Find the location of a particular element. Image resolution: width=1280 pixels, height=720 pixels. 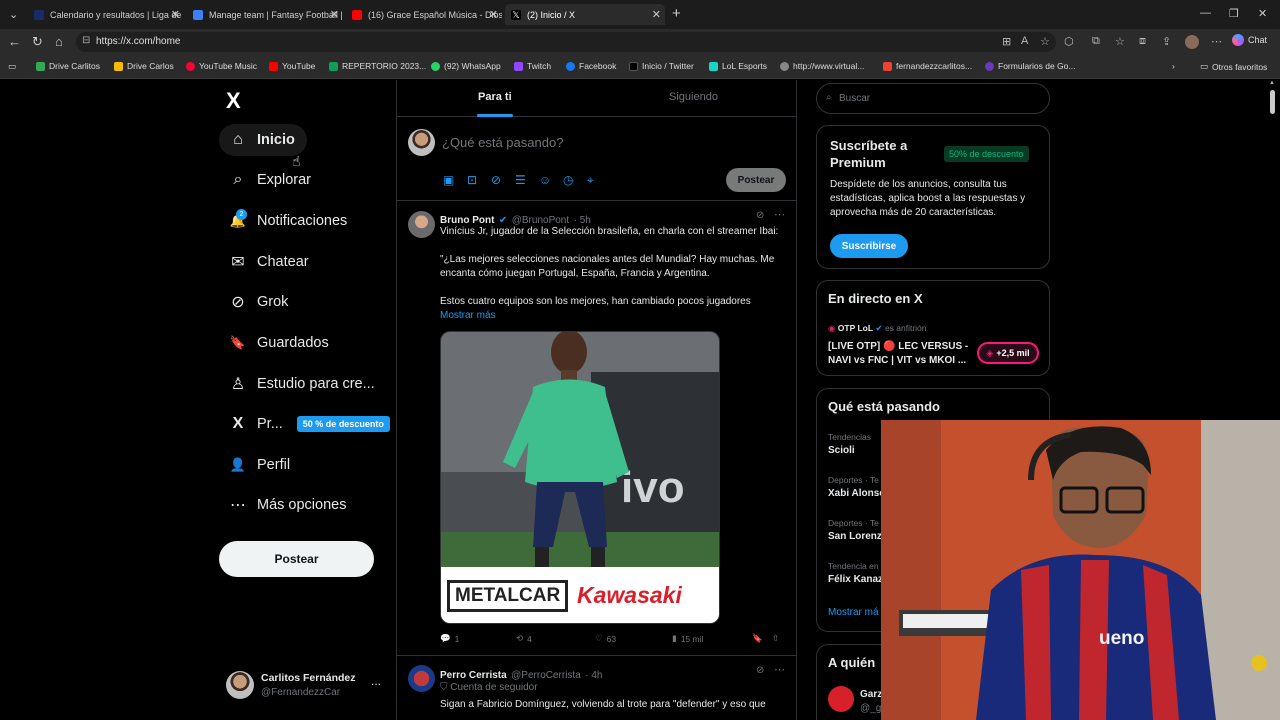

trend-name: Félix Kanaz is located at coordinates (855, 579).